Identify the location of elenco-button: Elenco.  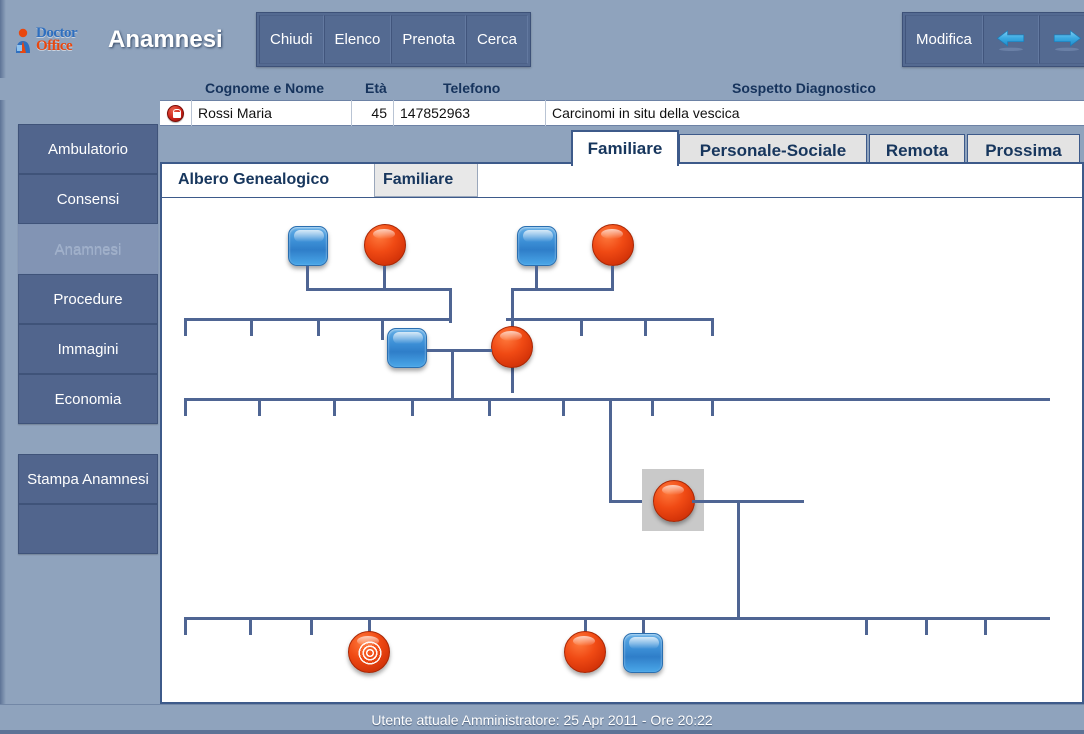
(357, 39).